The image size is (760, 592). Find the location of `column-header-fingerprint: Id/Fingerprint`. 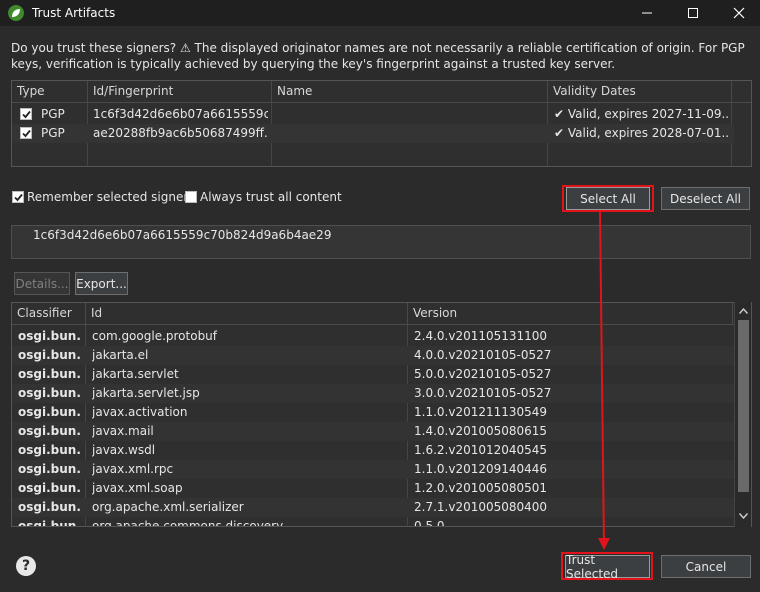

column-header-fingerprint: Id/Fingerprint is located at coordinates (180, 91).